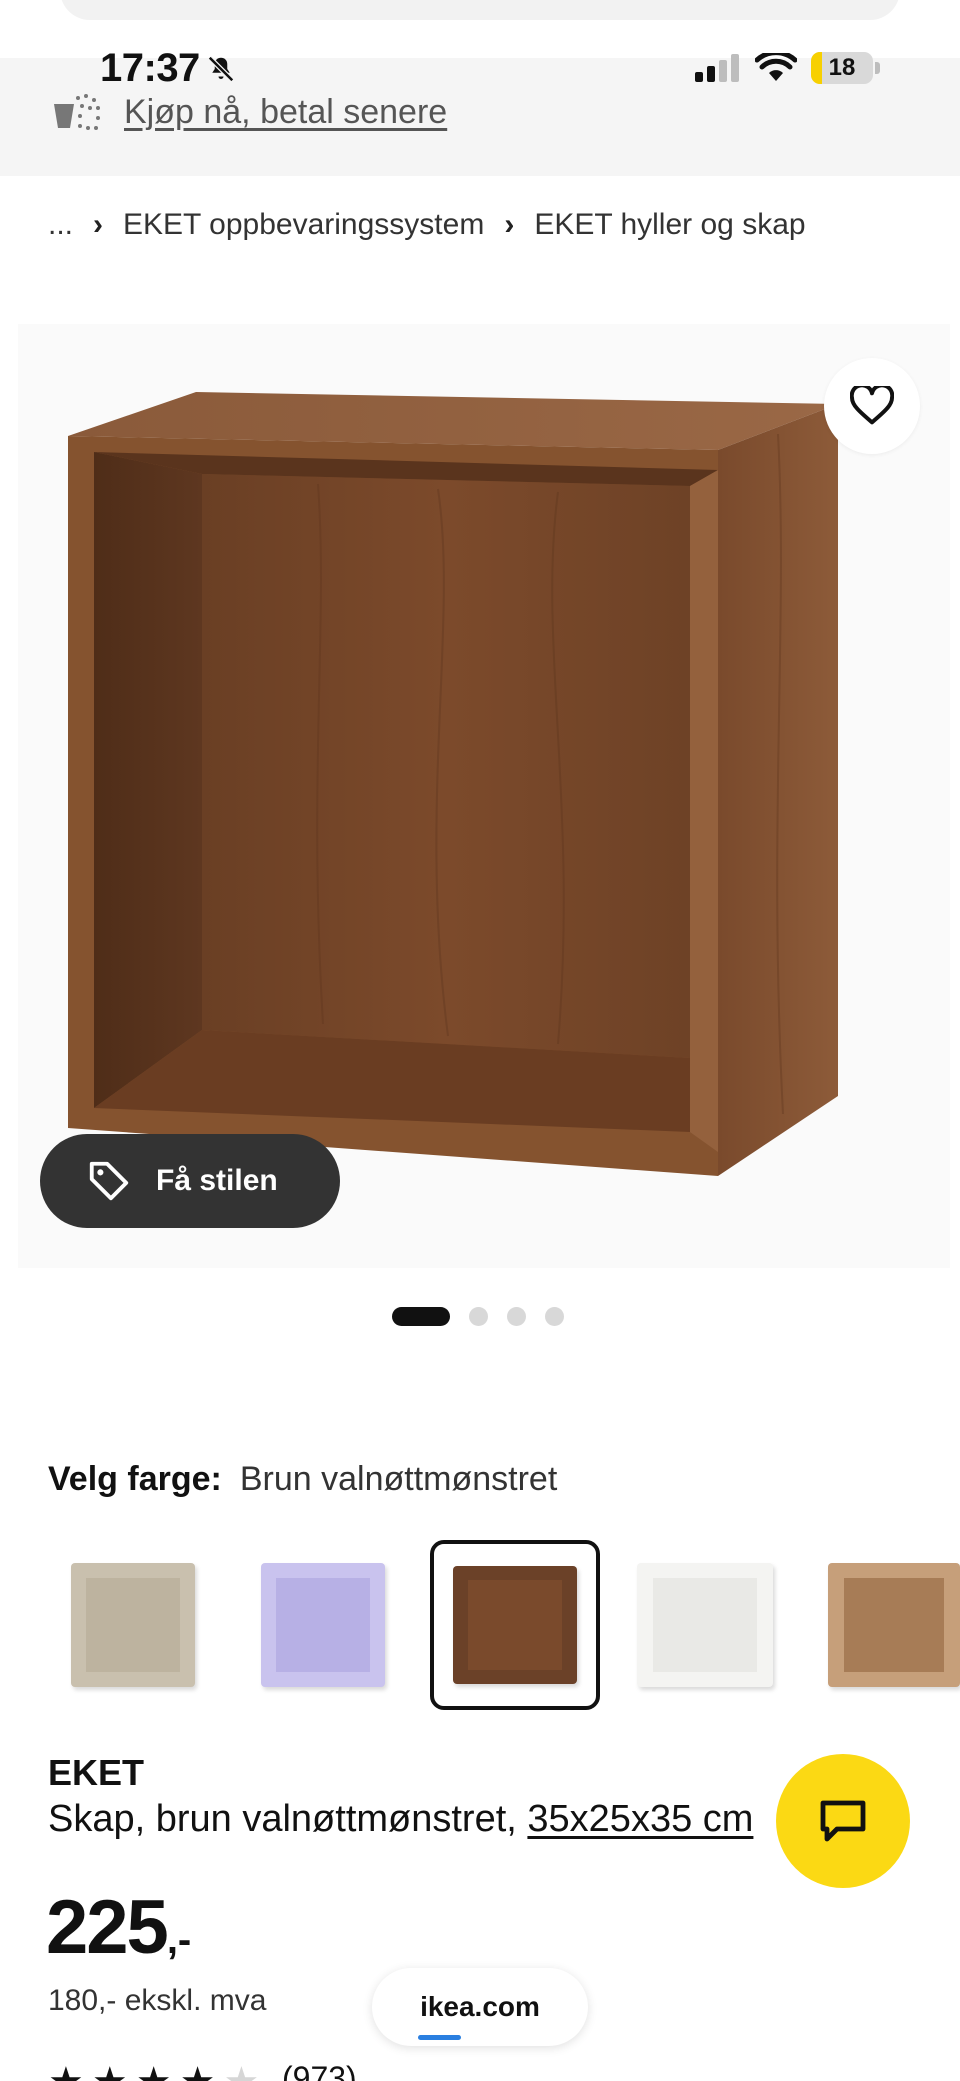  I want to click on breadcrumb-item-eket-shelves: EKET hyller og skap, so click(669, 225).